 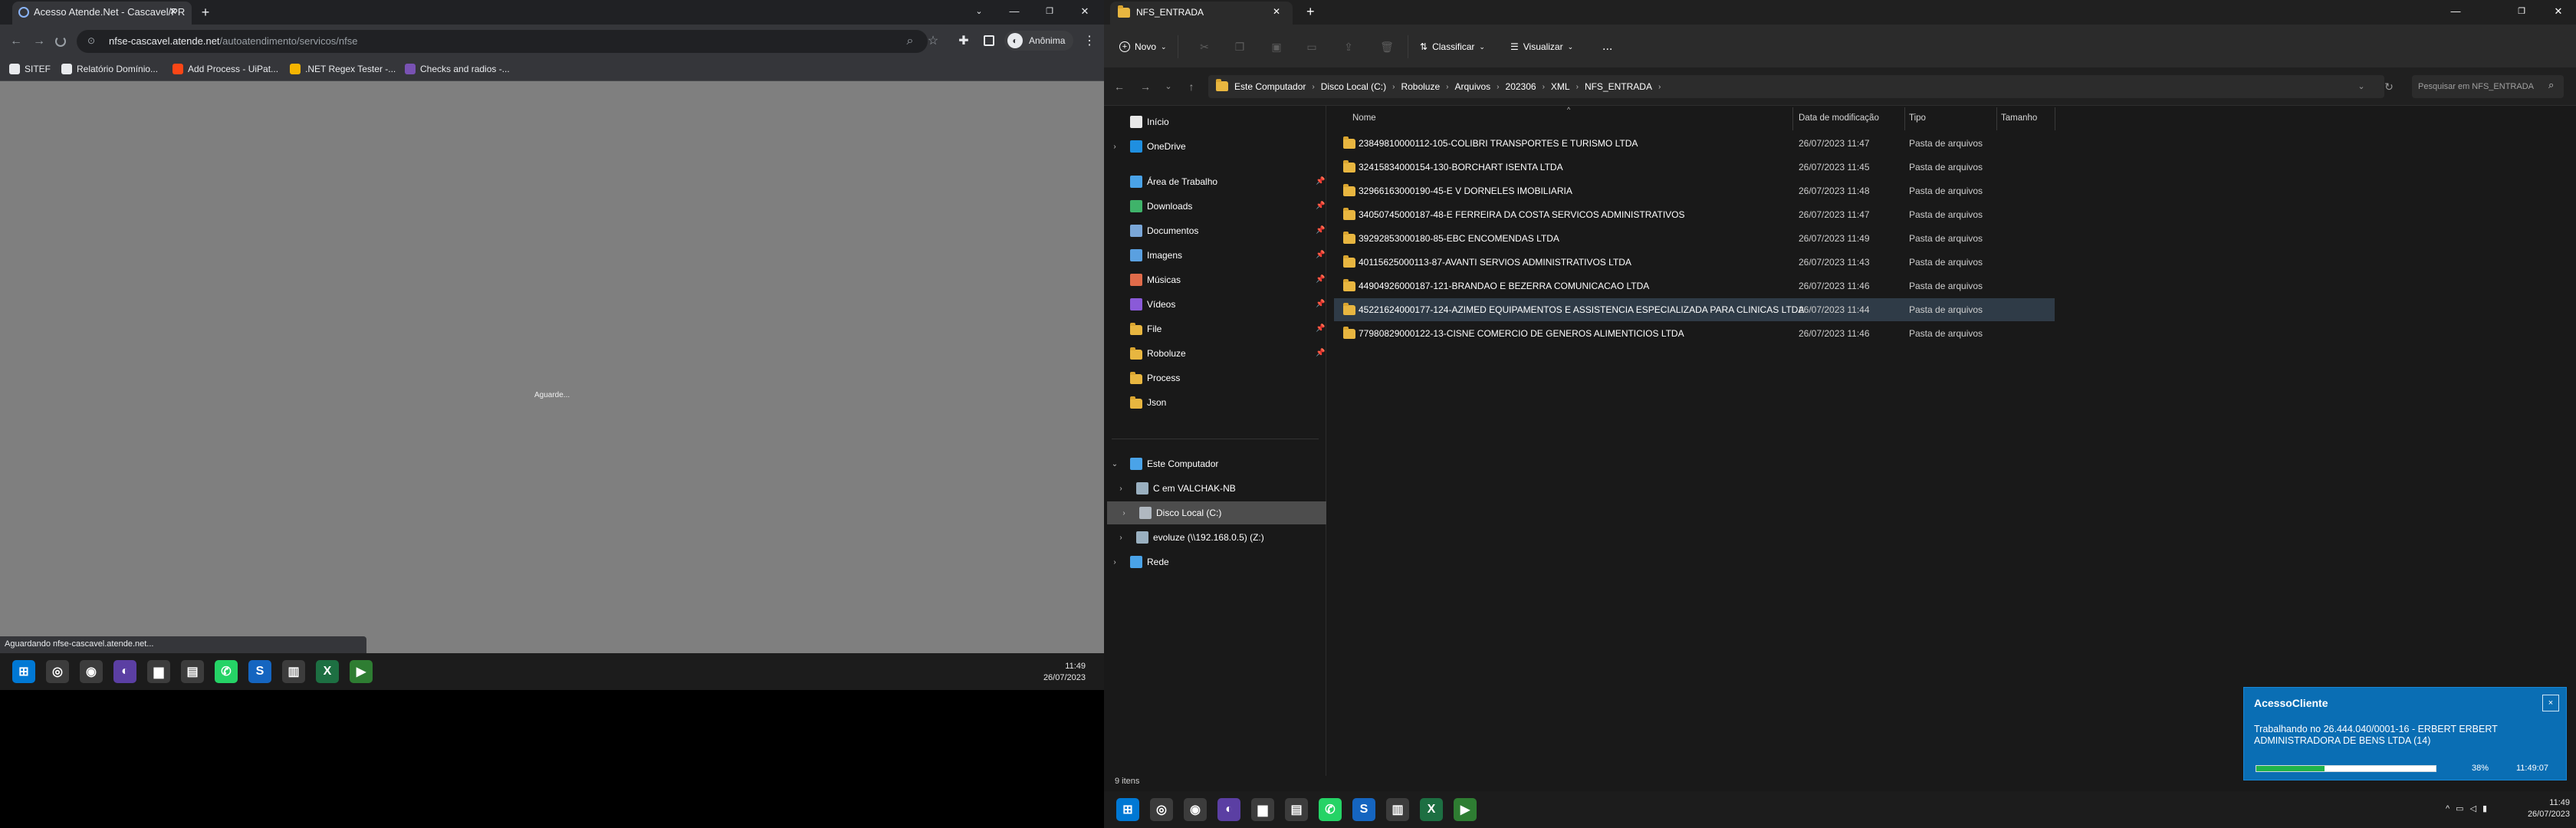 What do you see at coordinates (1114, 464) in the screenshot?
I see `chevron-down-icon: ⌄` at bounding box center [1114, 464].